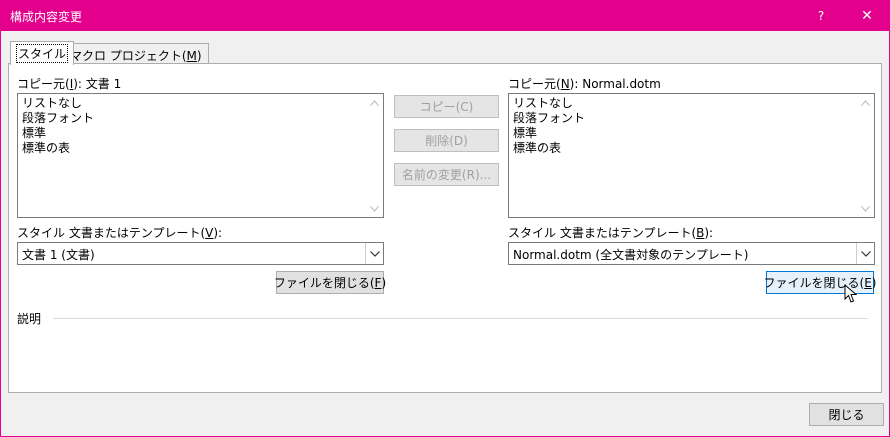 The height and width of the screenshot is (437, 890). What do you see at coordinates (602, 233) in the screenshot?
I see `right-source-label-pre: スタイル 文書またはテンプレート(` at bounding box center [602, 233].